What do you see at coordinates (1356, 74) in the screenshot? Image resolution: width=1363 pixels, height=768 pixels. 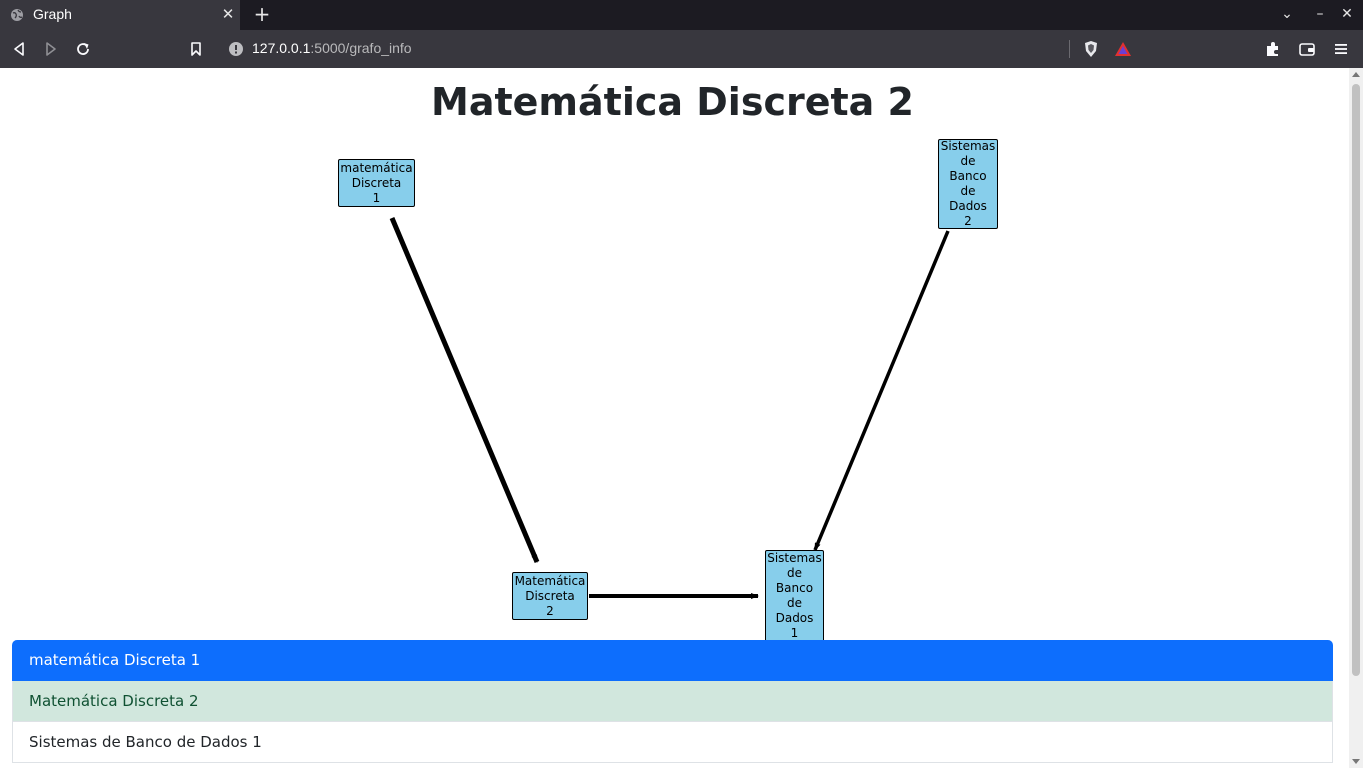 I see `scroll-up-arrow-icon` at bounding box center [1356, 74].